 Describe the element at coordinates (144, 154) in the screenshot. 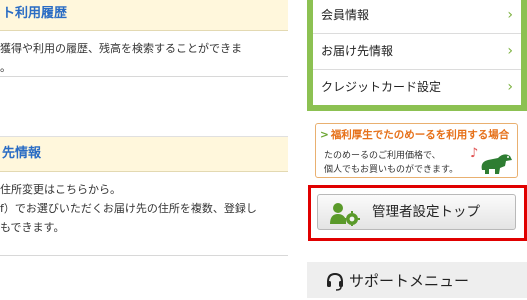

I see `delivery-info-title: 先情報` at that location.